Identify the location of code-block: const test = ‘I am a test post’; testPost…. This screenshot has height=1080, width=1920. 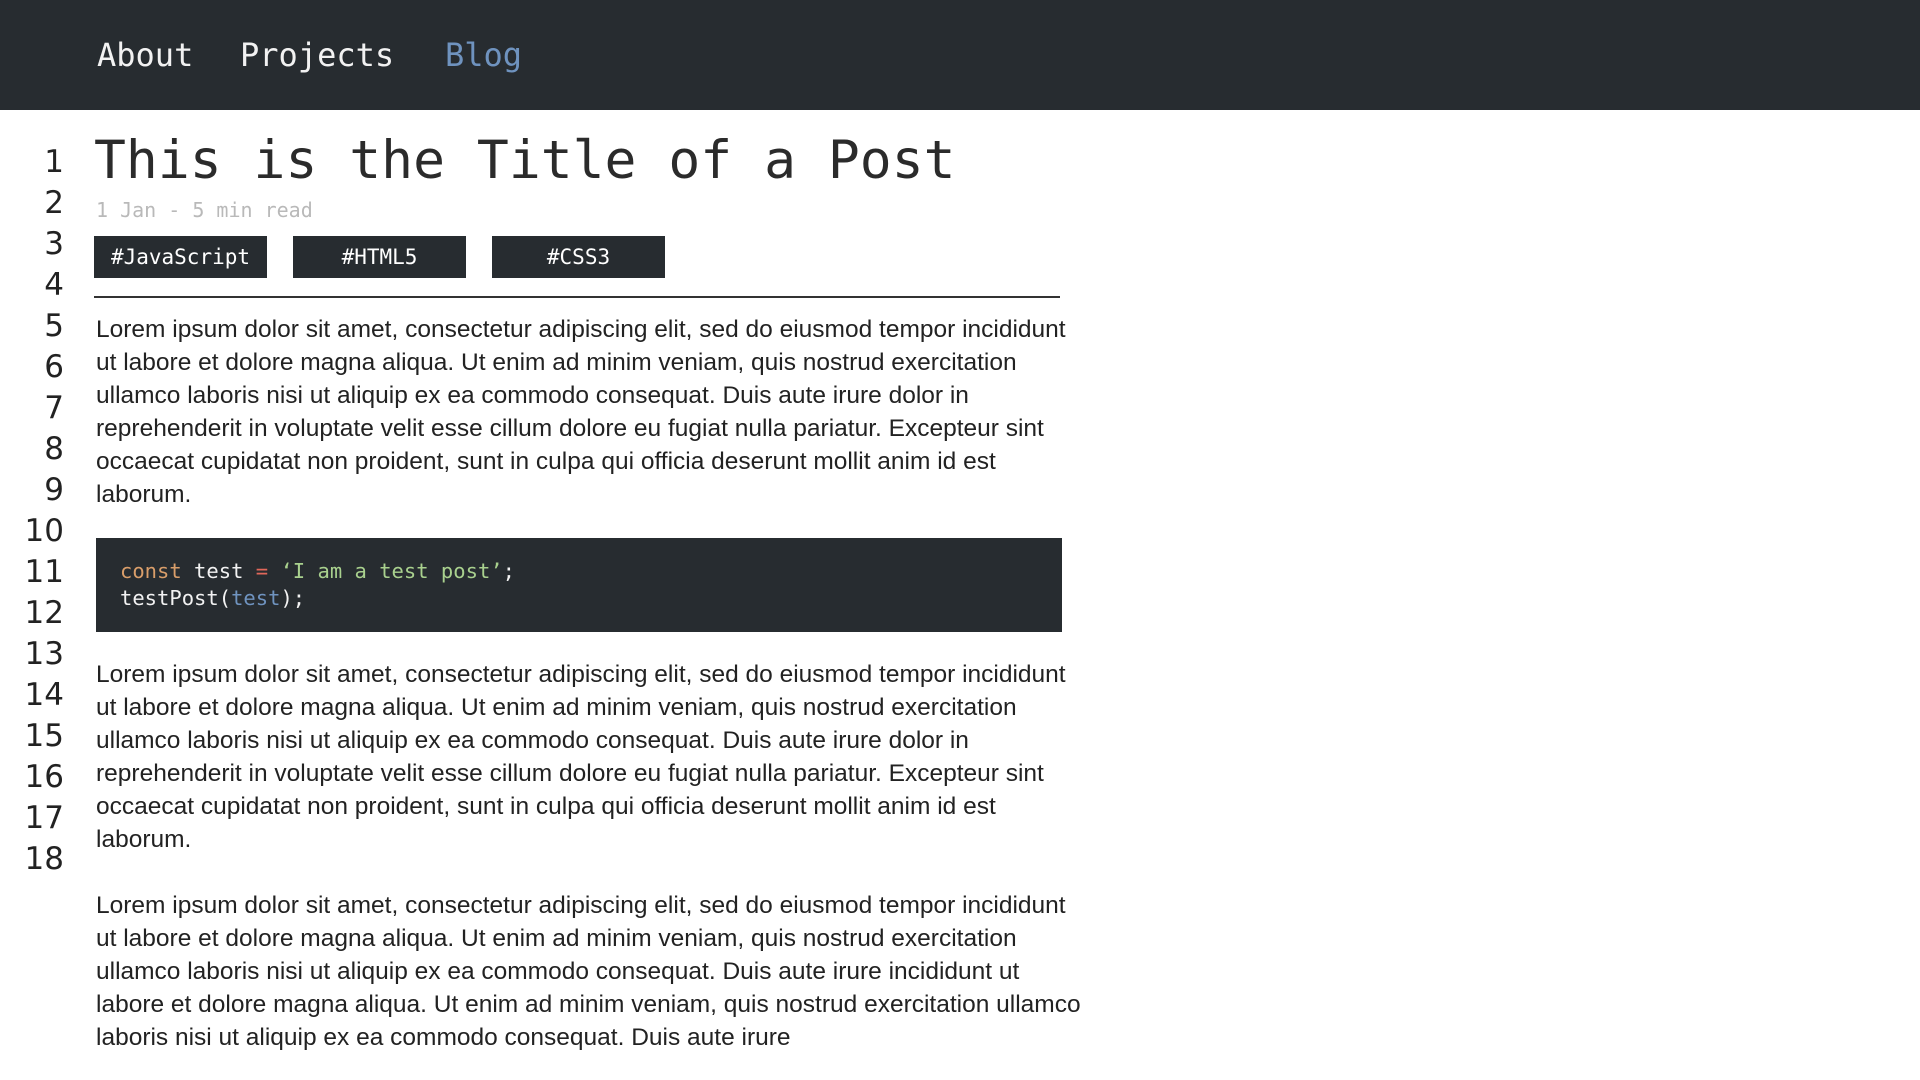
(579, 585).